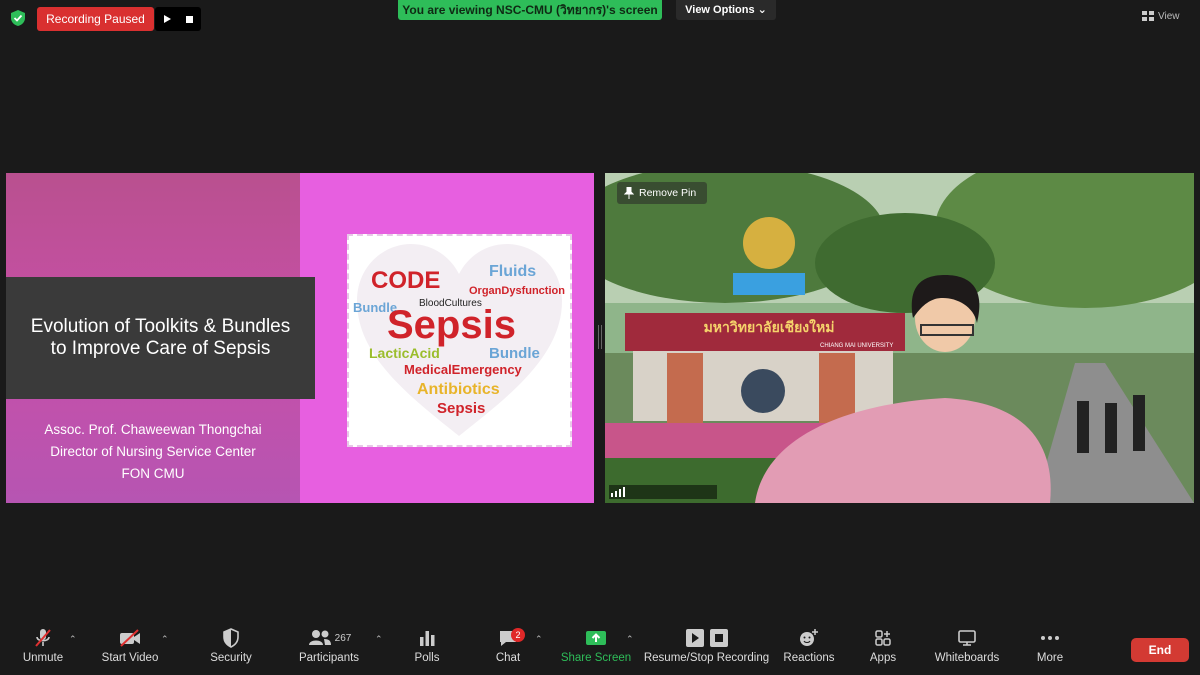 The image size is (1200, 675). Describe the element at coordinates (883, 648) in the screenshot. I see `apps-button: Apps` at that location.